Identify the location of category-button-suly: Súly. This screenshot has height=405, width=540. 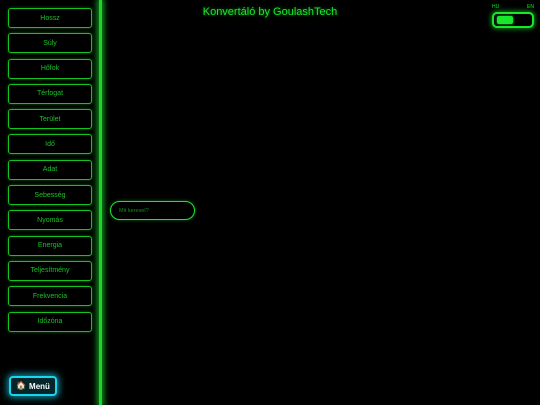
(50, 43).